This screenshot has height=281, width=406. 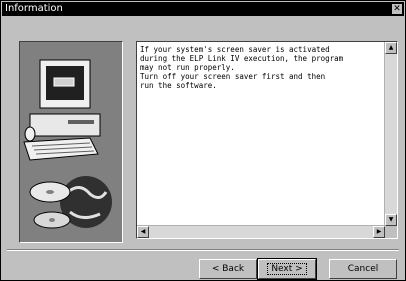 I want to click on next-button: Next >, so click(x=287, y=269).